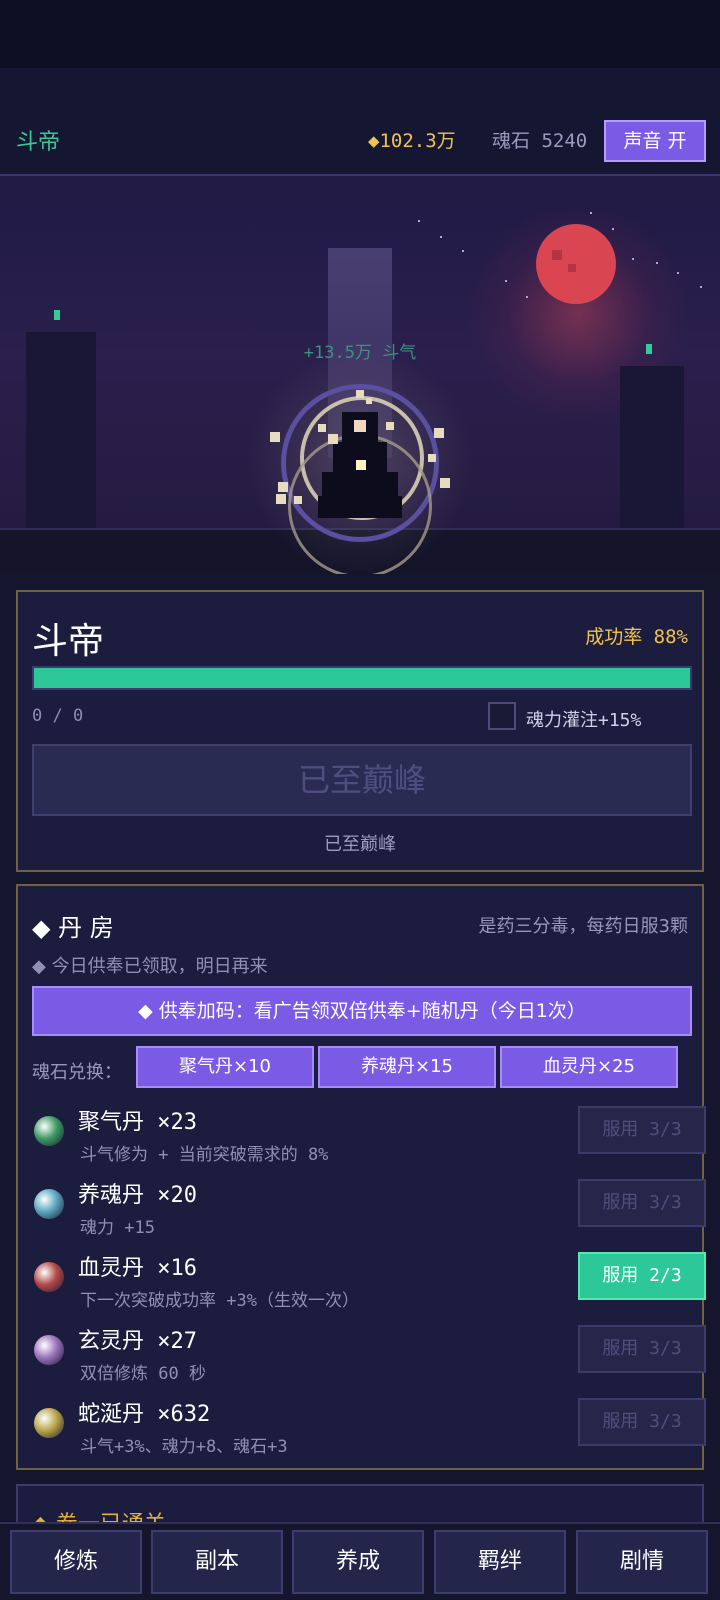 The height and width of the screenshot is (1600, 720). I want to click on realm-label: 斗帝, so click(38, 142).